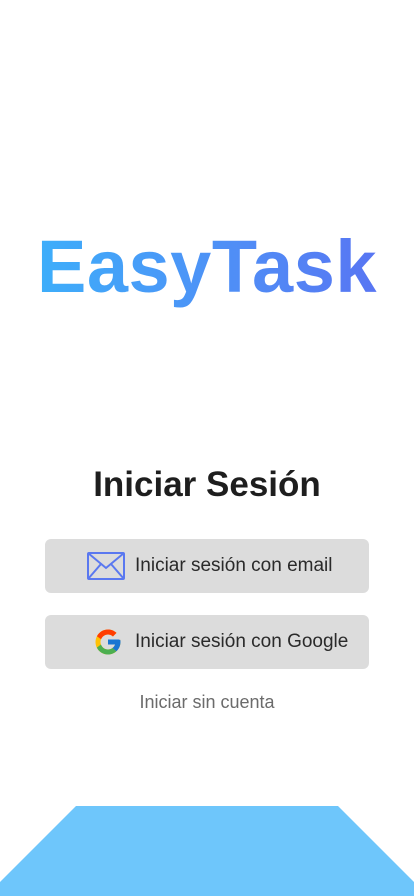  Describe the element at coordinates (242, 641) in the screenshot. I see `google-login-label: Iniciar sesión con Google` at that location.